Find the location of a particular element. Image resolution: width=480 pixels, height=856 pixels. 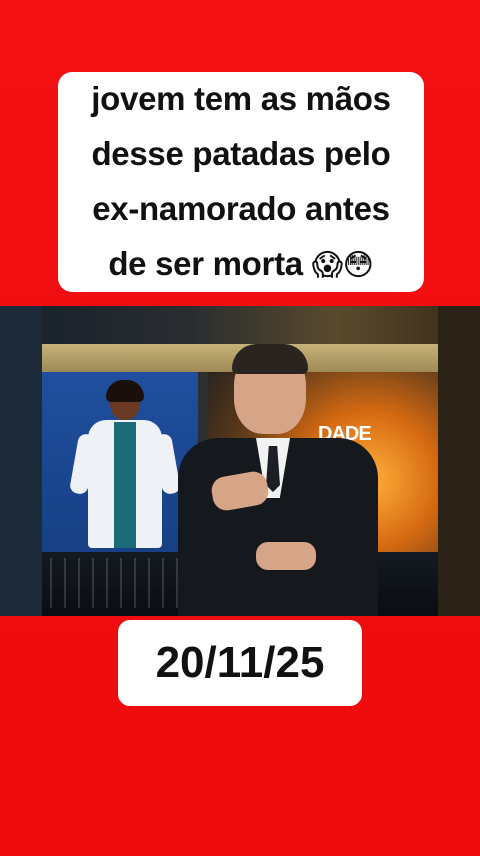

caption-line-3: ex-namorado antes is located at coordinates (241, 208).